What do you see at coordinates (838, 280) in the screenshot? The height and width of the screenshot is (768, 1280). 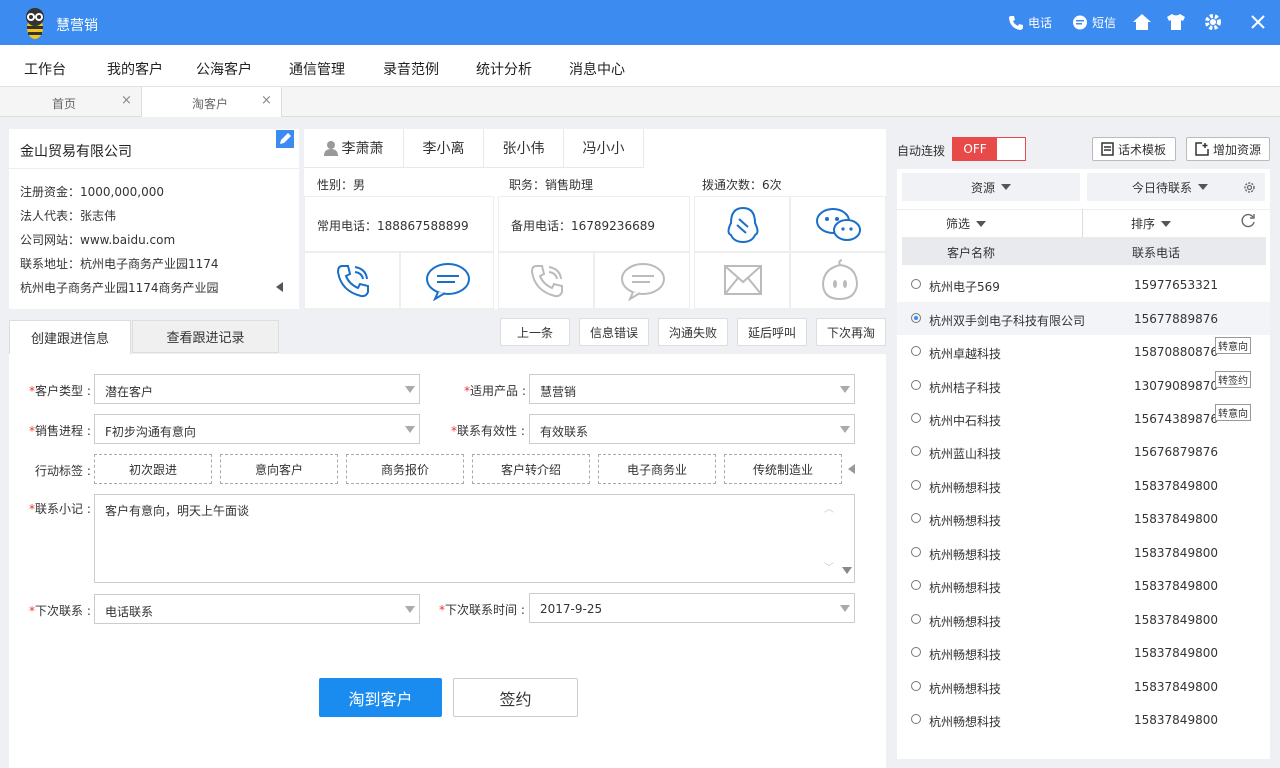 I see `emoji-button` at bounding box center [838, 280].